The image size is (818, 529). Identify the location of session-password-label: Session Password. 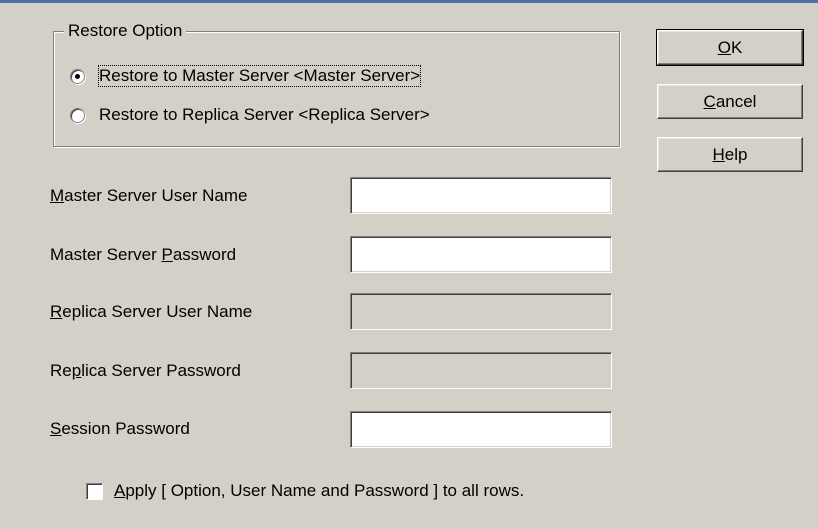
(120, 429).